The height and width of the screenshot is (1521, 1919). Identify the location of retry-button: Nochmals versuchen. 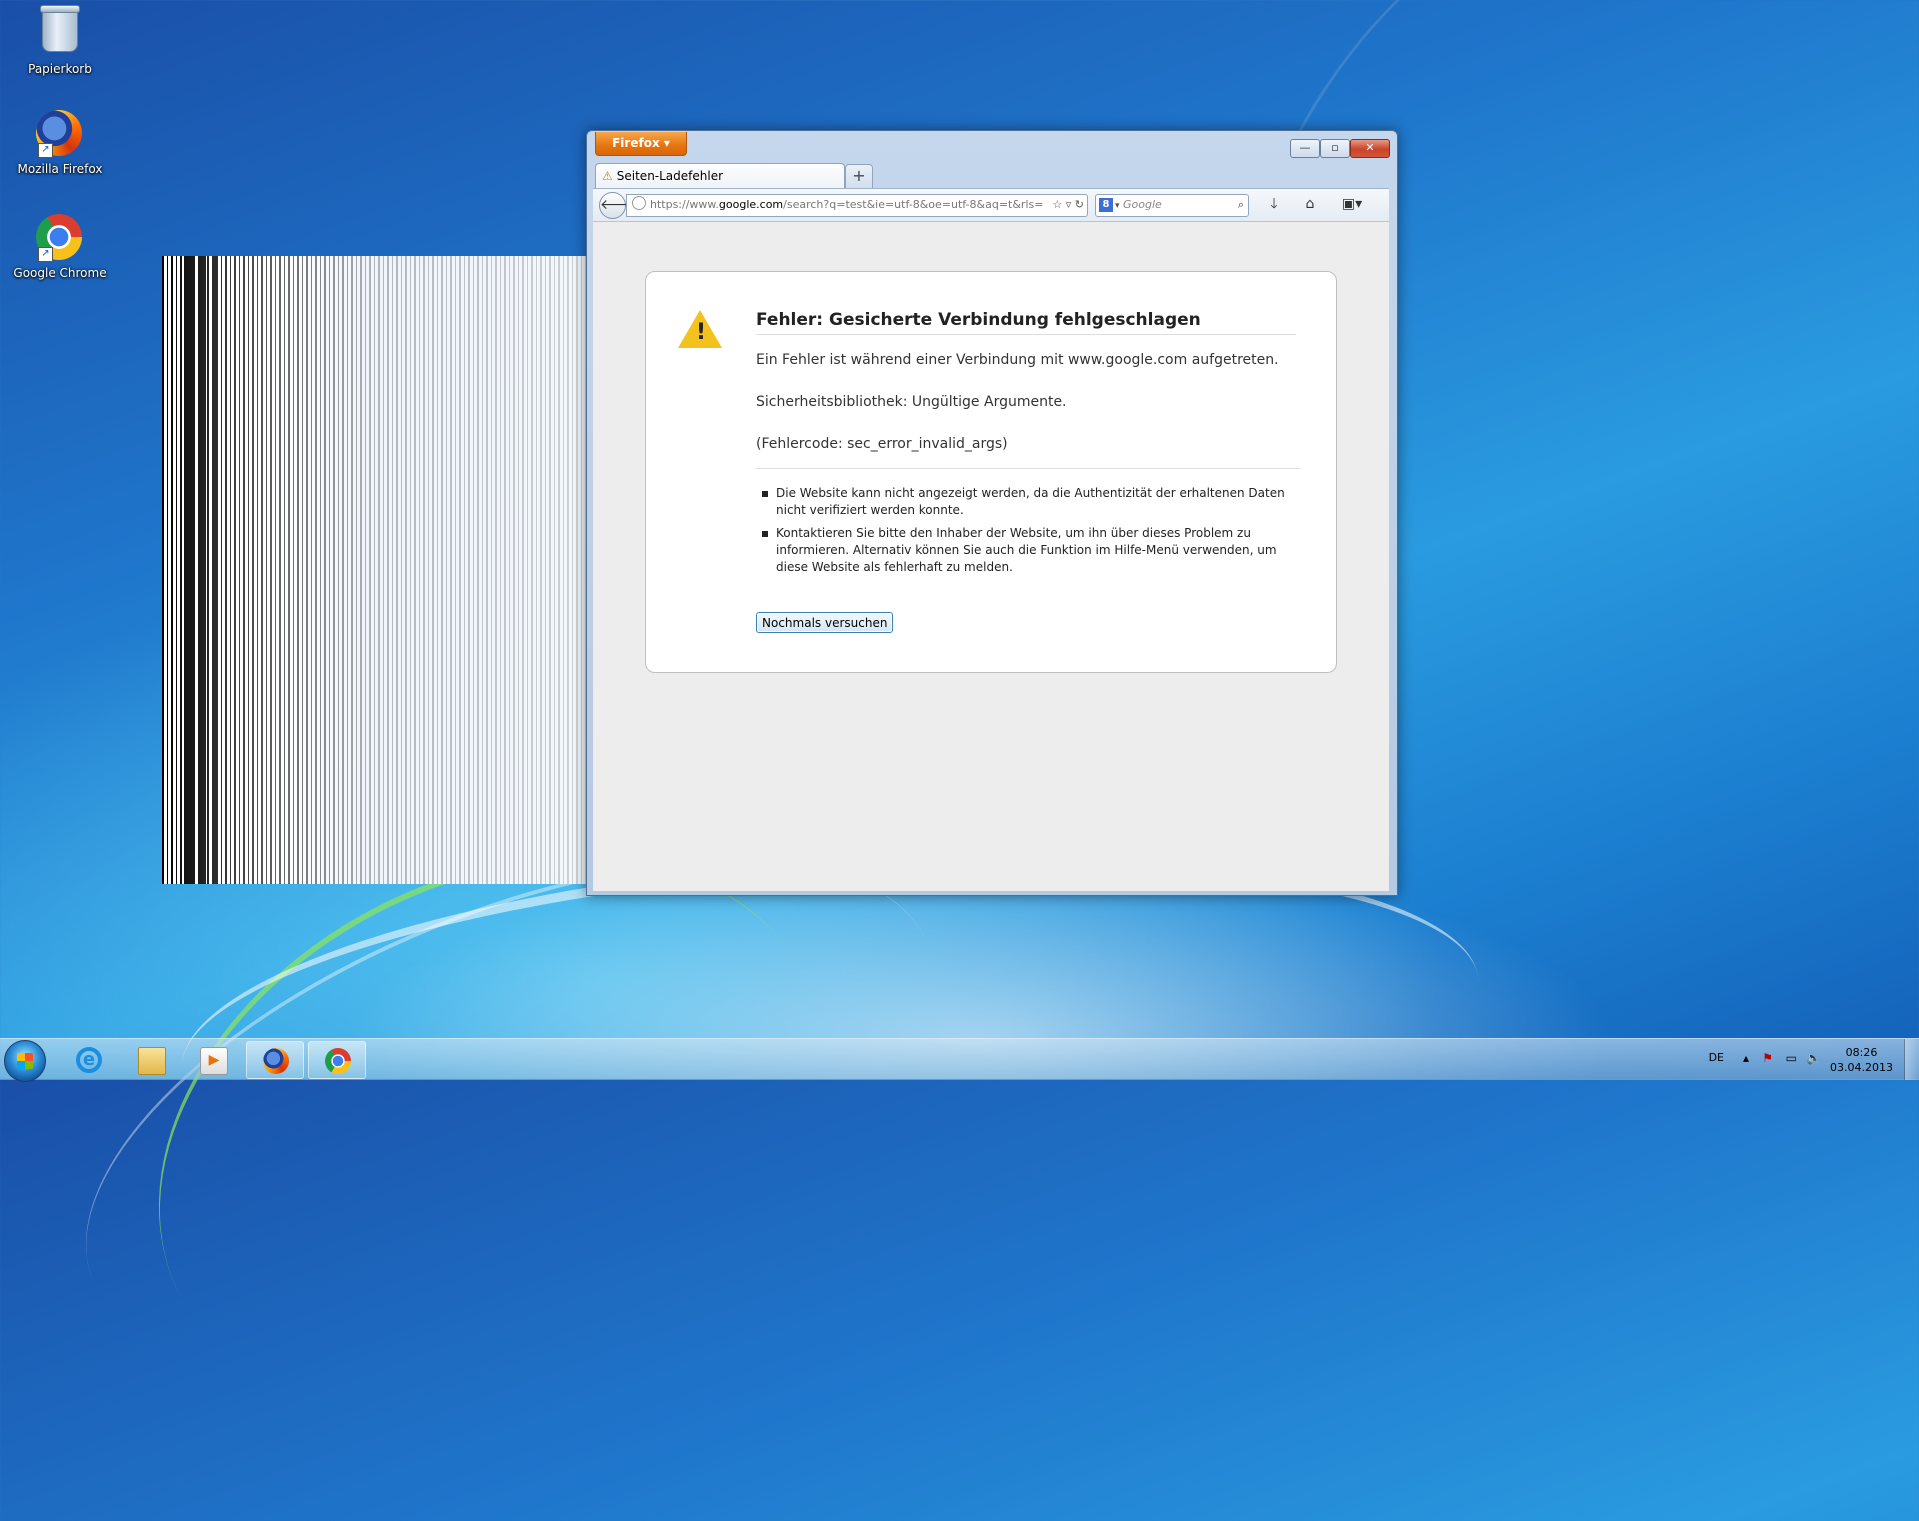
(825, 622).